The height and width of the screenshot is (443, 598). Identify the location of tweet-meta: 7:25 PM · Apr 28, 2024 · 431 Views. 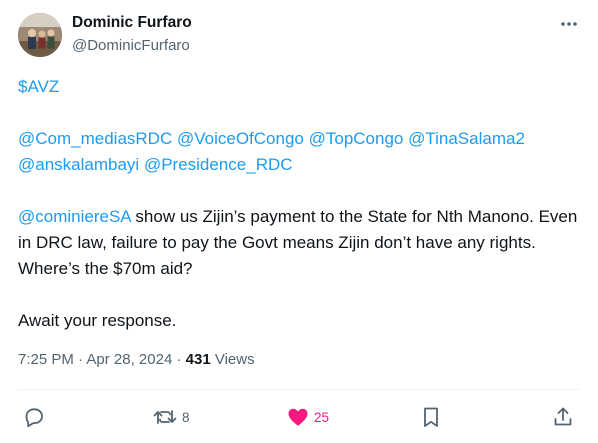
(136, 359).